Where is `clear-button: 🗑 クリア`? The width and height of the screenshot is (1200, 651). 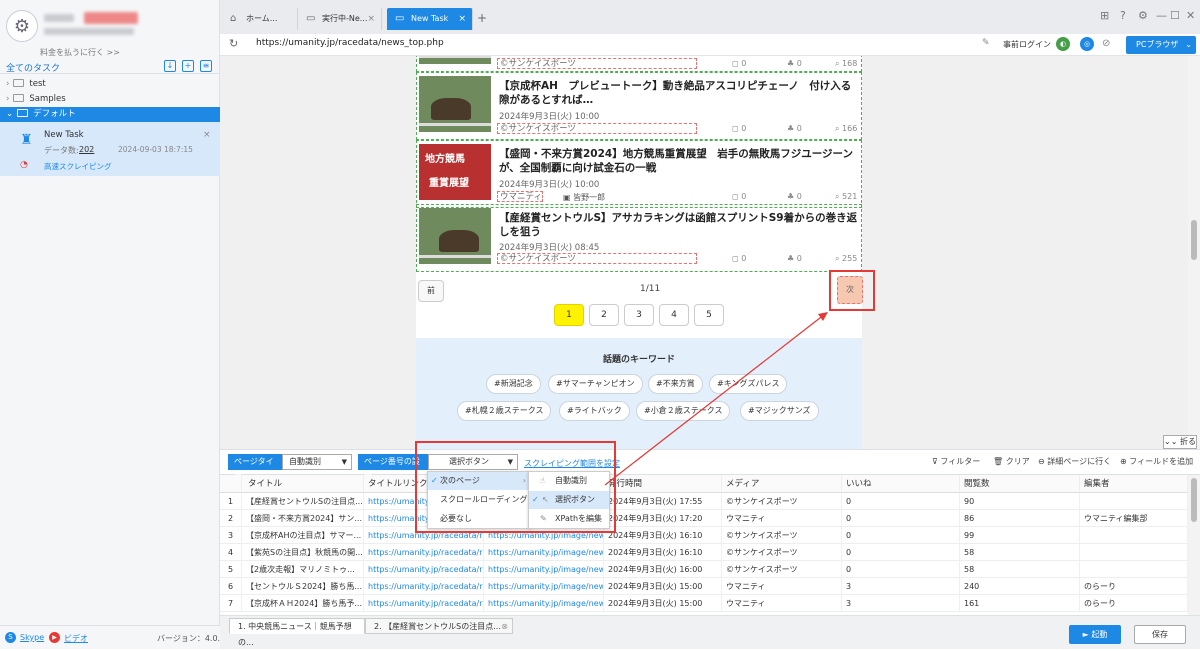 clear-button: 🗑 クリア is located at coordinates (1011, 461).